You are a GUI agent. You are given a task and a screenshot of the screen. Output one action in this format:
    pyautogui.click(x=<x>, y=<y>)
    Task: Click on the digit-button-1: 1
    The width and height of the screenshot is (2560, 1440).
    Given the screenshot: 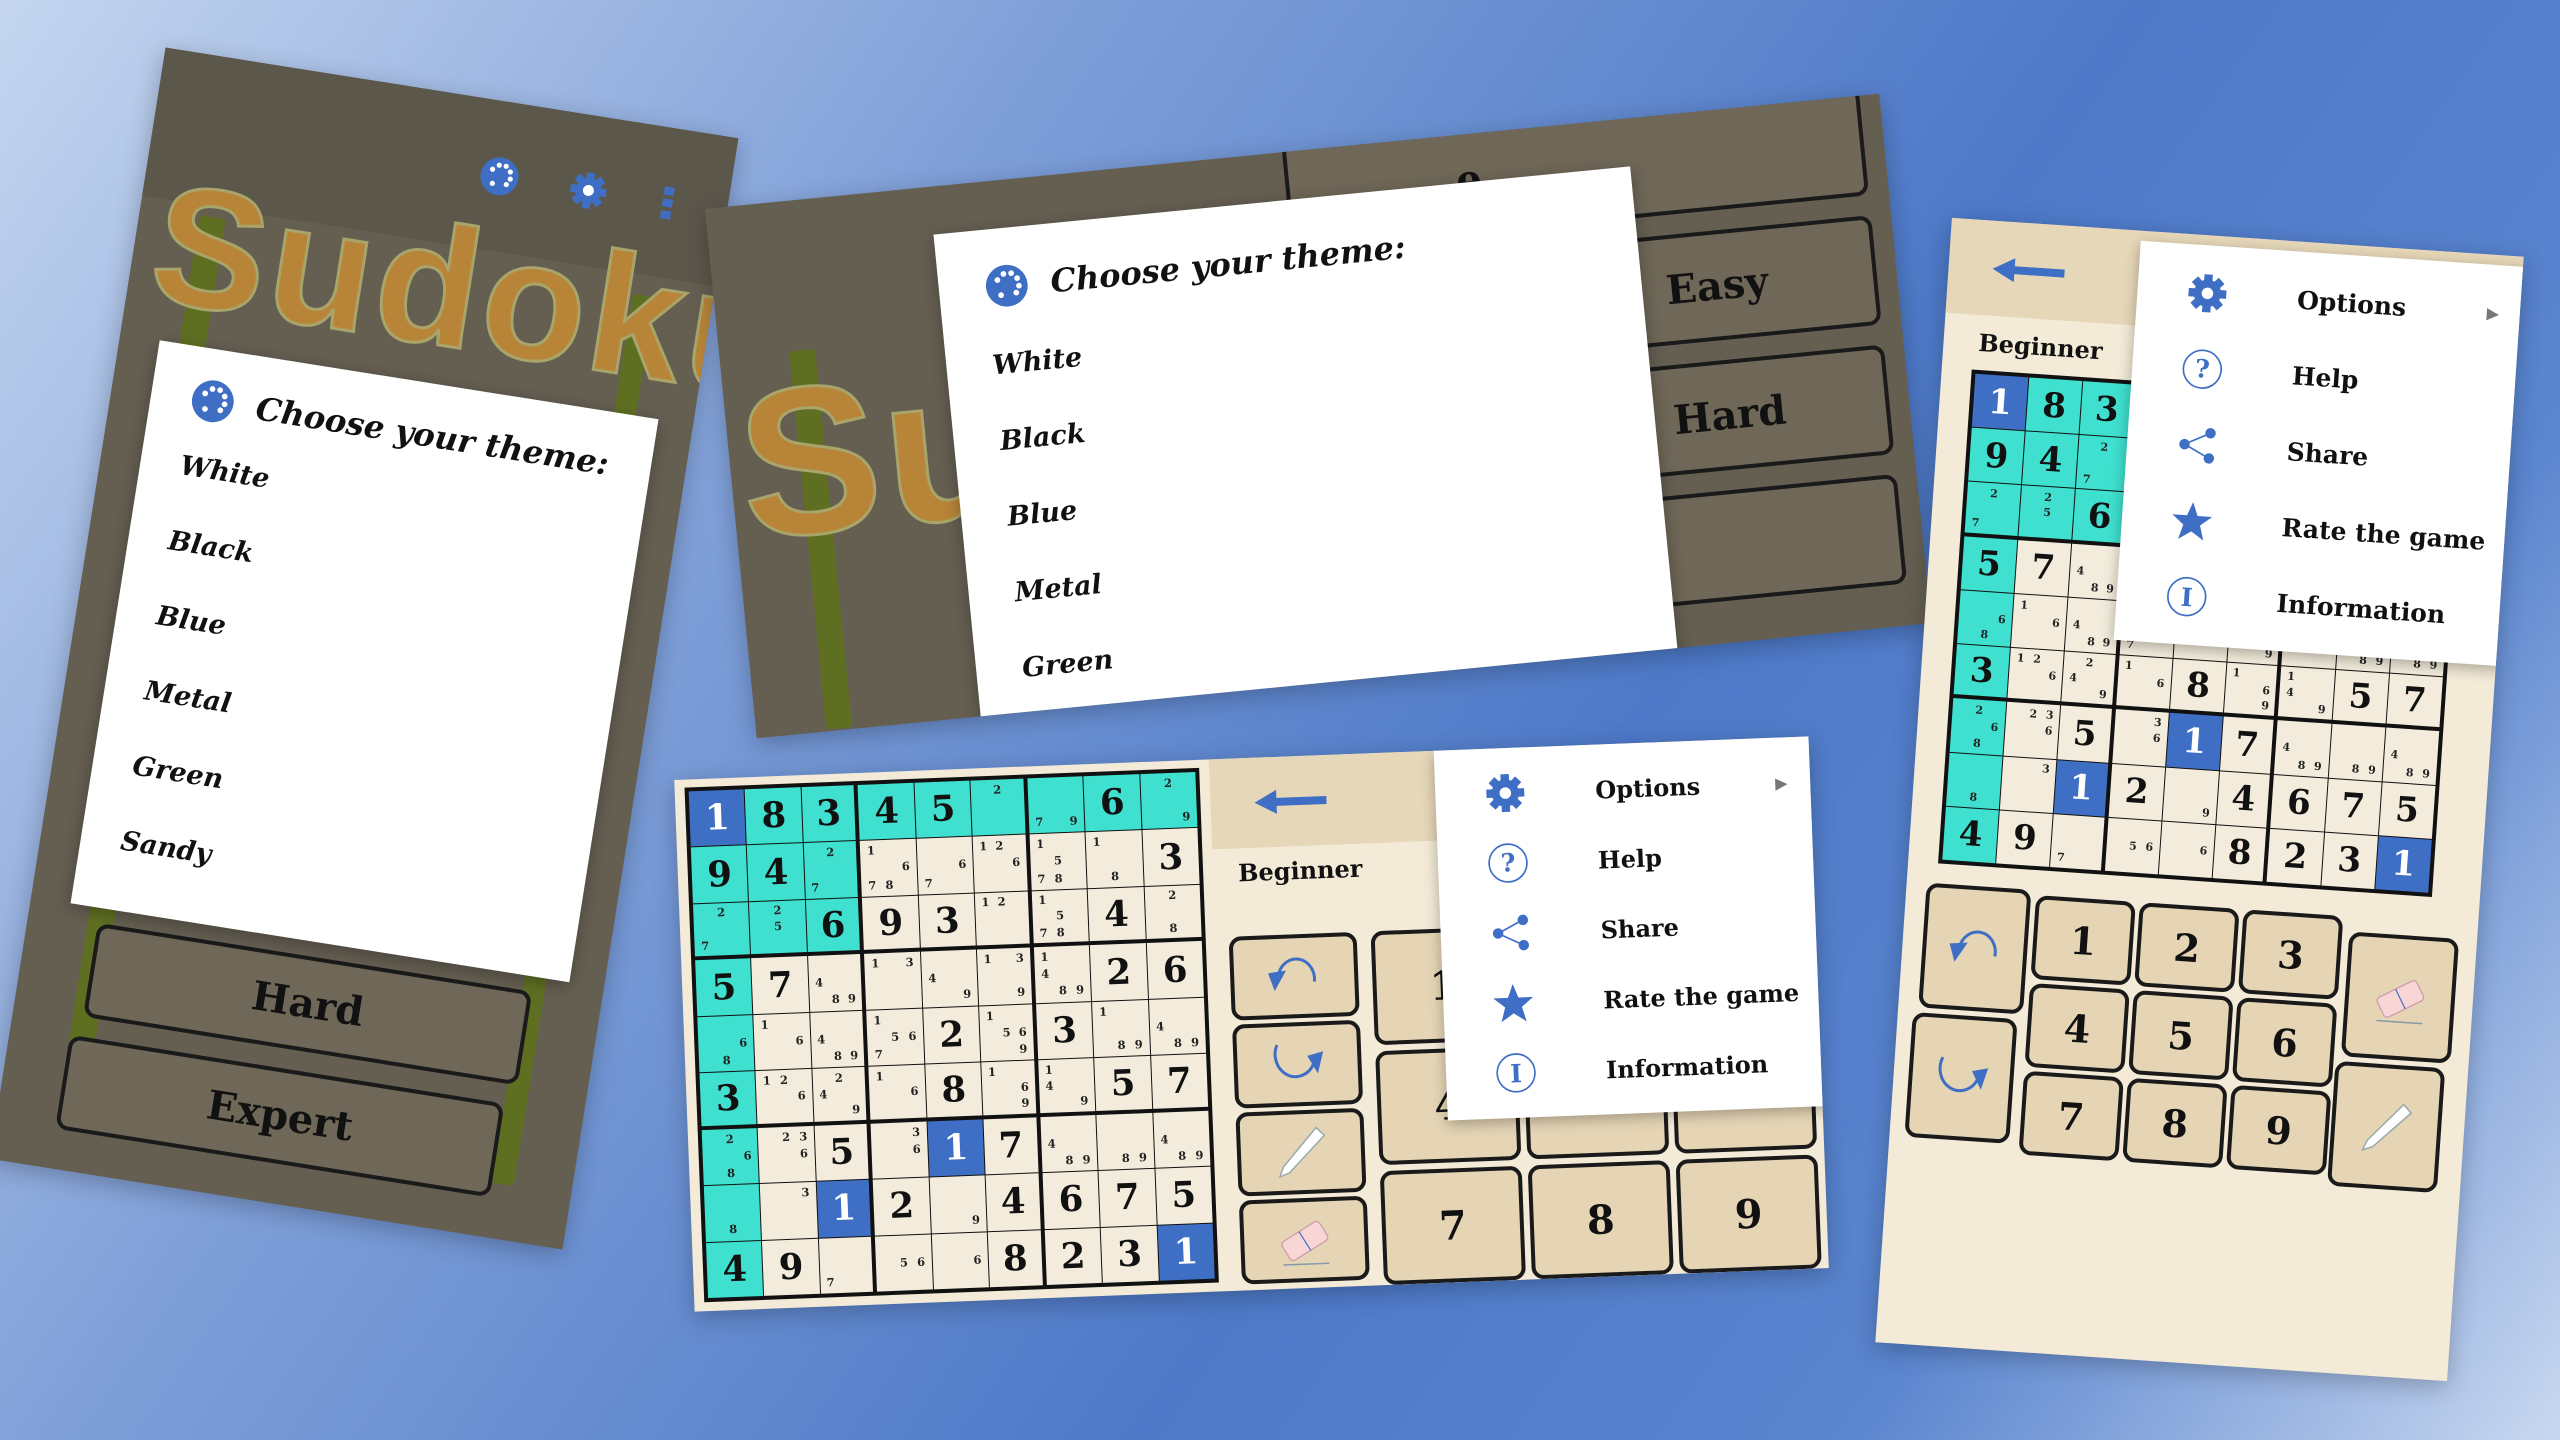 What is the action you would take?
    pyautogui.click(x=2083, y=940)
    